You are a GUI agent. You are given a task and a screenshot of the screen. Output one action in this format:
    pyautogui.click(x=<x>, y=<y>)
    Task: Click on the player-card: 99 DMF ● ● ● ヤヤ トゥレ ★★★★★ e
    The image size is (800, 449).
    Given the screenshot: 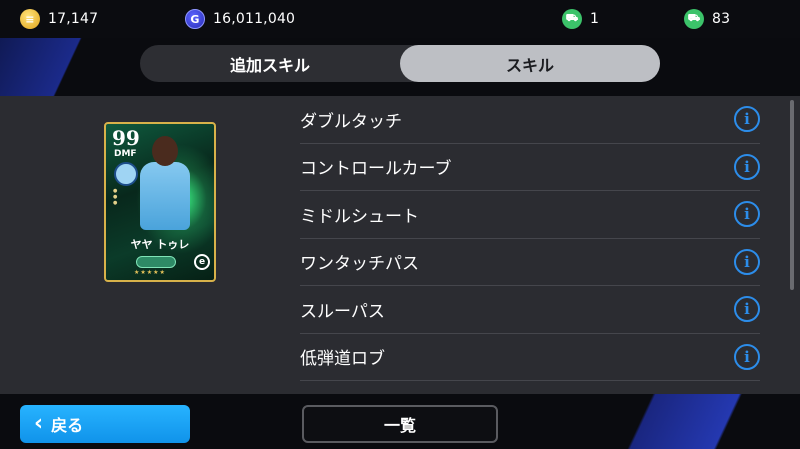 What is the action you would take?
    pyautogui.click(x=160, y=202)
    